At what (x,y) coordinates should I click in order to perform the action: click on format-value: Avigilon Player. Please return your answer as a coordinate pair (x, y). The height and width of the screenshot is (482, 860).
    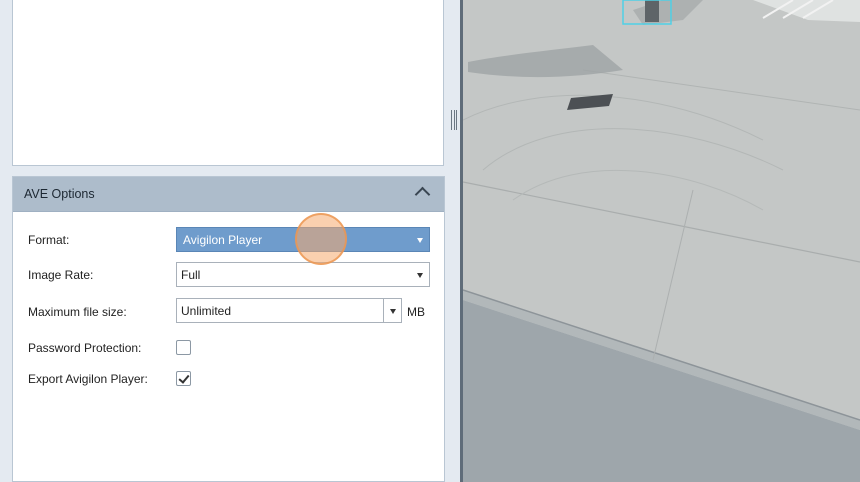
    Looking at the image, I should click on (223, 240).